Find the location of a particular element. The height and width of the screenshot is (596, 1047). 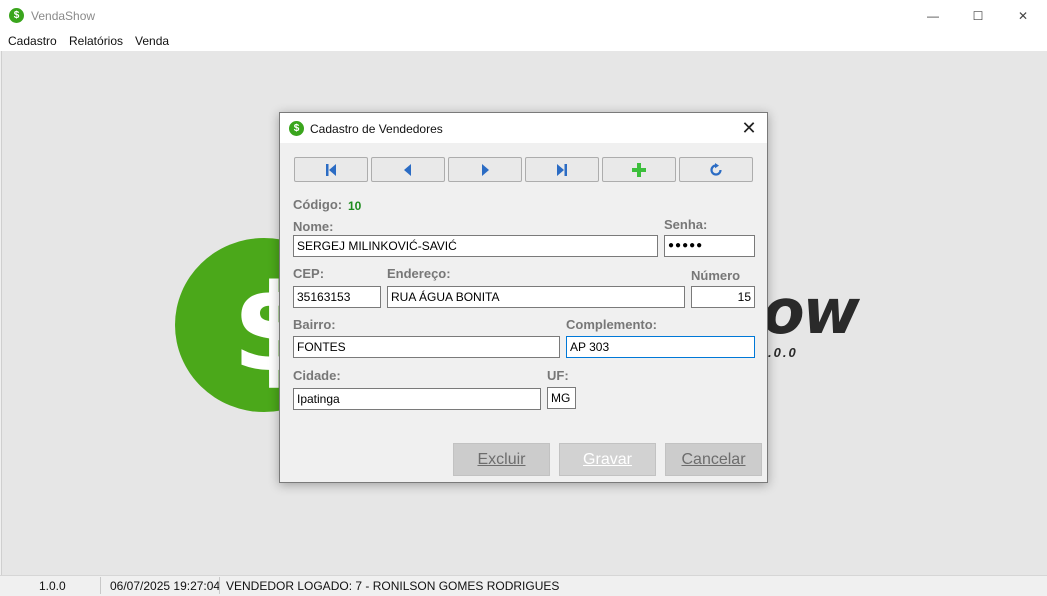

excluir-button: Excluir is located at coordinates (501, 459).